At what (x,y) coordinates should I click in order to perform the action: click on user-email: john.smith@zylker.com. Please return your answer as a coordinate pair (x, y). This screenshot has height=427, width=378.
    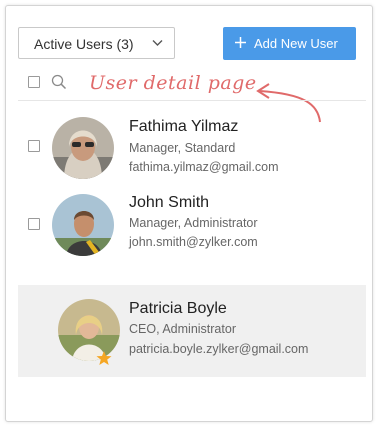
    Looking at the image, I should click on (193, 242).